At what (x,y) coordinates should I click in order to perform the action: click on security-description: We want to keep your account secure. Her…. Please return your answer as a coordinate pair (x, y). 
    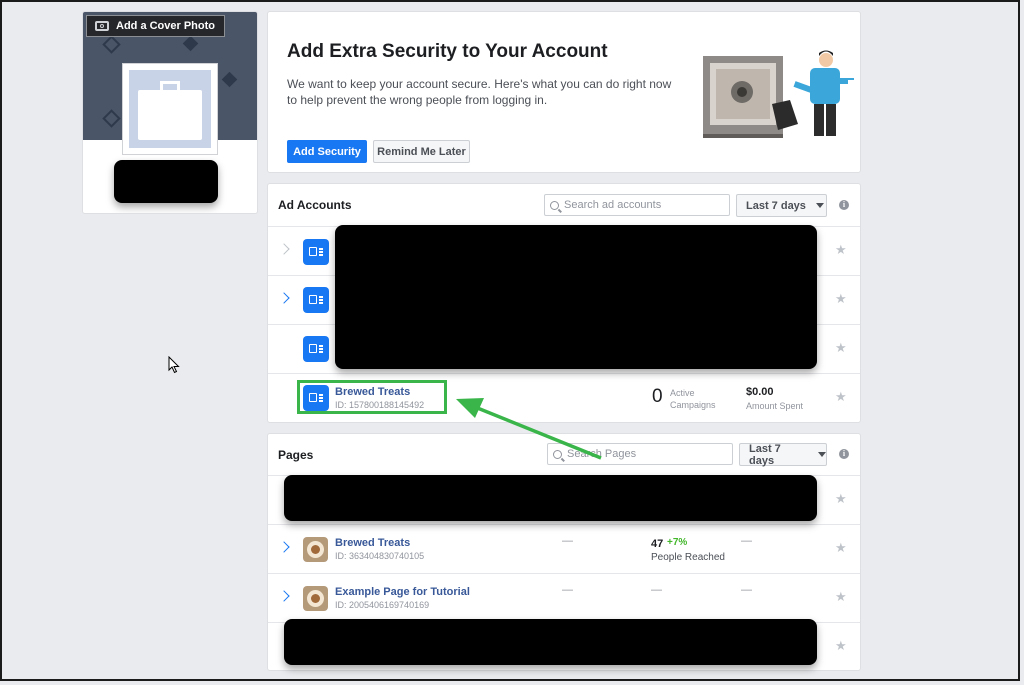
    Looking at the image, I should click on (479, 92).